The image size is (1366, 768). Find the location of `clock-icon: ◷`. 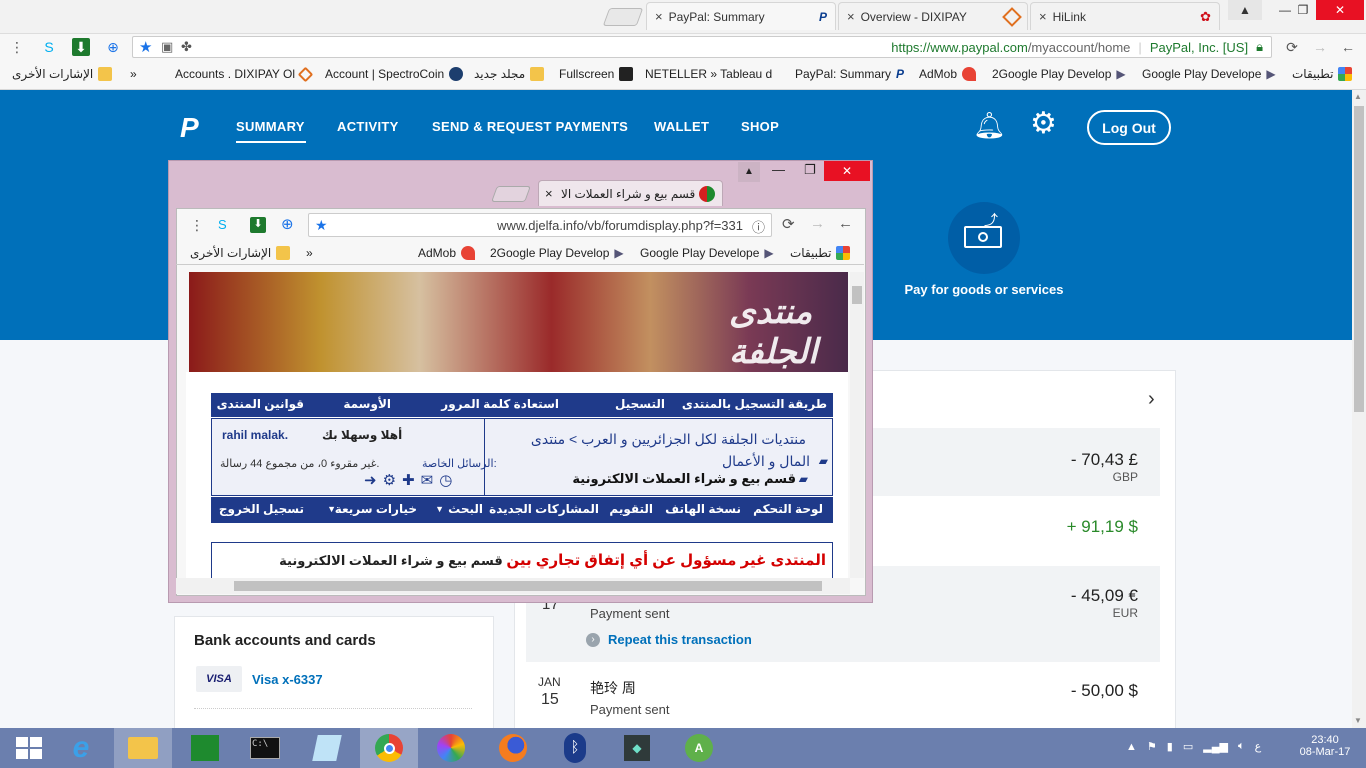

clock-icon: ◷ is located at coordinates (445, 480).